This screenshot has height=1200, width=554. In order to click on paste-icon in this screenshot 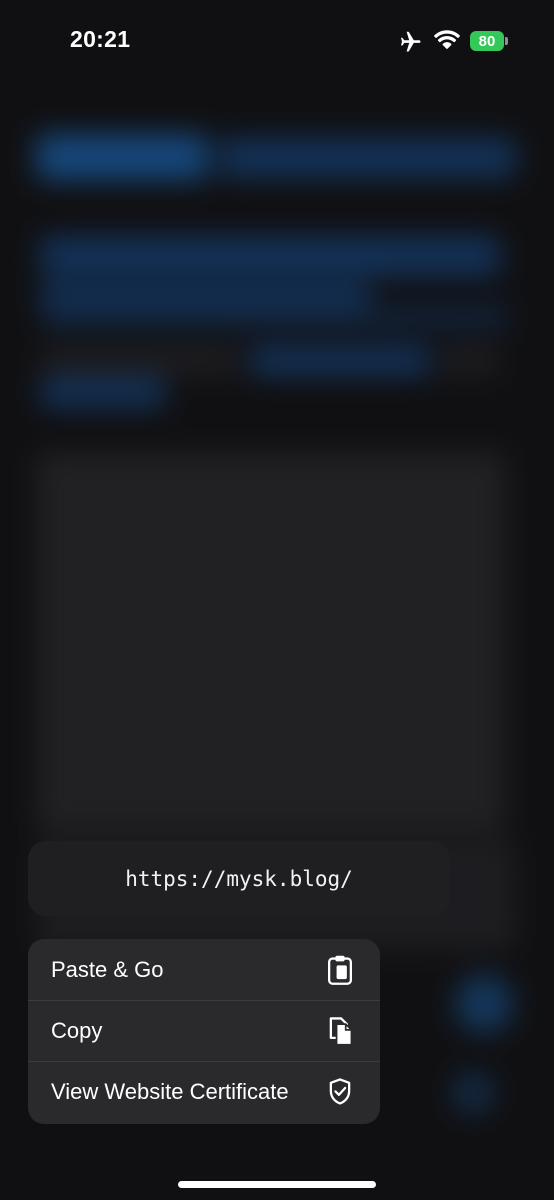, I will do `click(340, 970)`.